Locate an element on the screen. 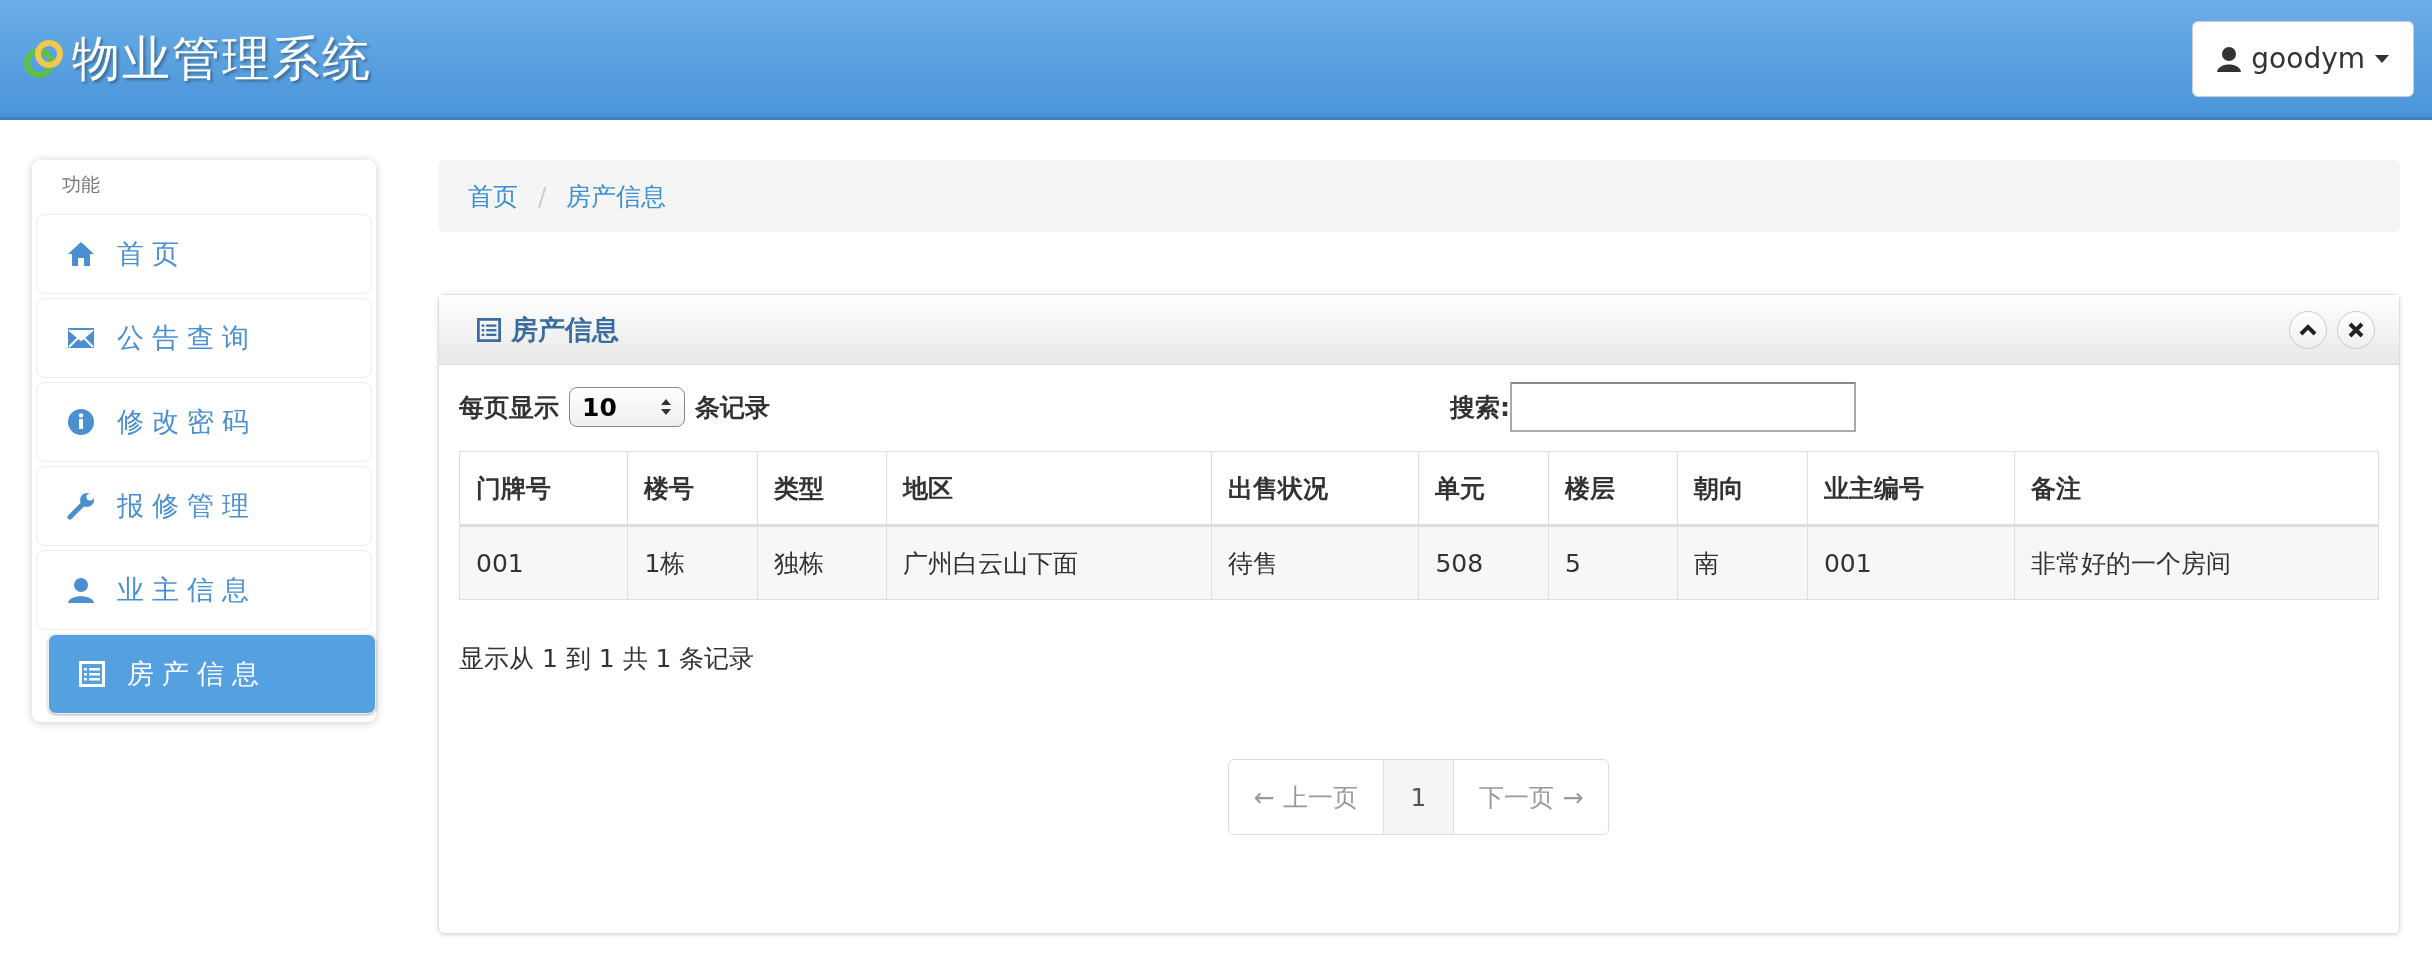 The image size is (2432, 956). table-cell: 5 is located at coordinates (1613, 562).